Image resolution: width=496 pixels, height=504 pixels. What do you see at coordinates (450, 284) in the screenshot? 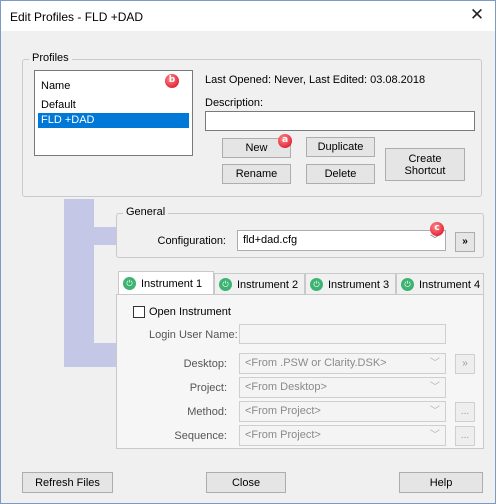
I see `tab-label: Instrument 4` at bounding box center [450, 284].